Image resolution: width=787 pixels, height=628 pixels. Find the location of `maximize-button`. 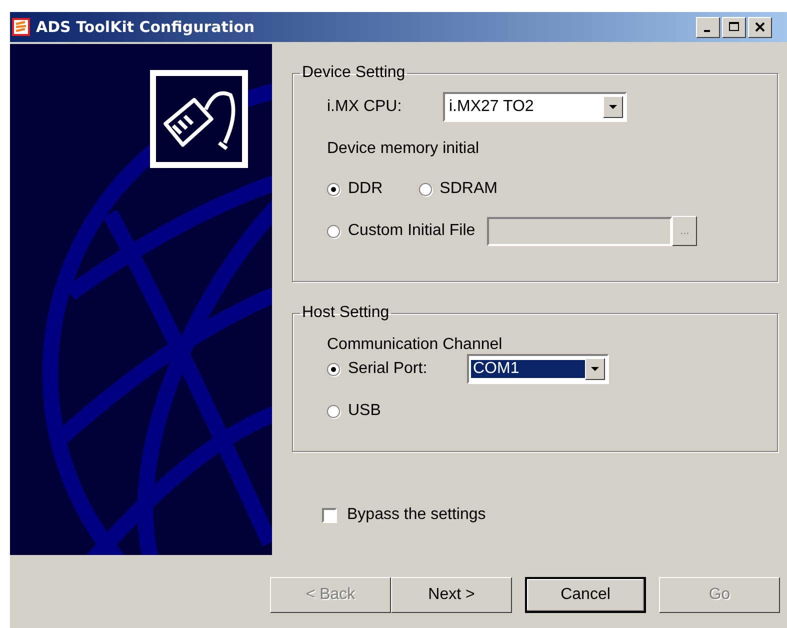

maximize-button is located at coordinates (734, 27).